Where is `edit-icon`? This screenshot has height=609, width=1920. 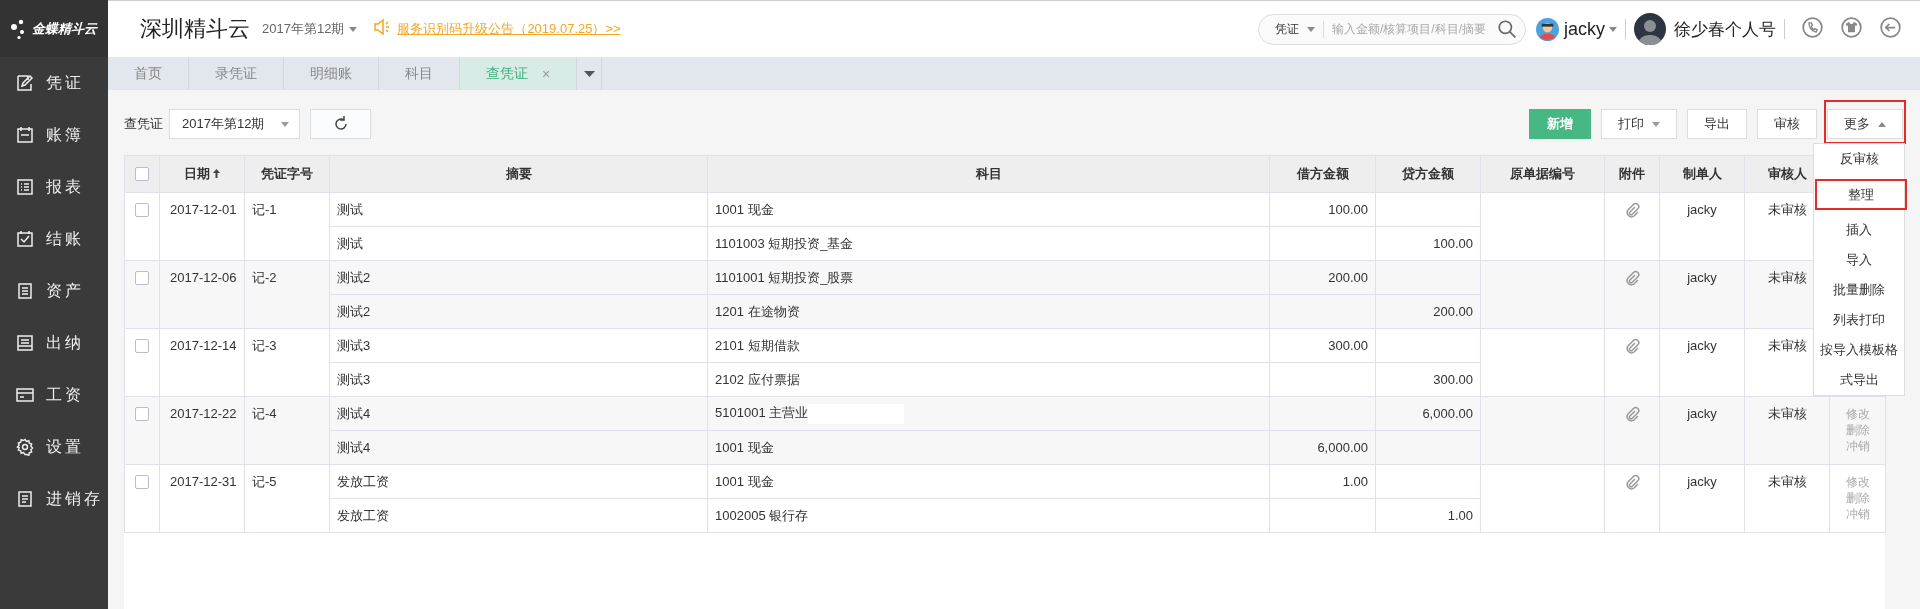 edit-icon is located at coordinates (25, 83).